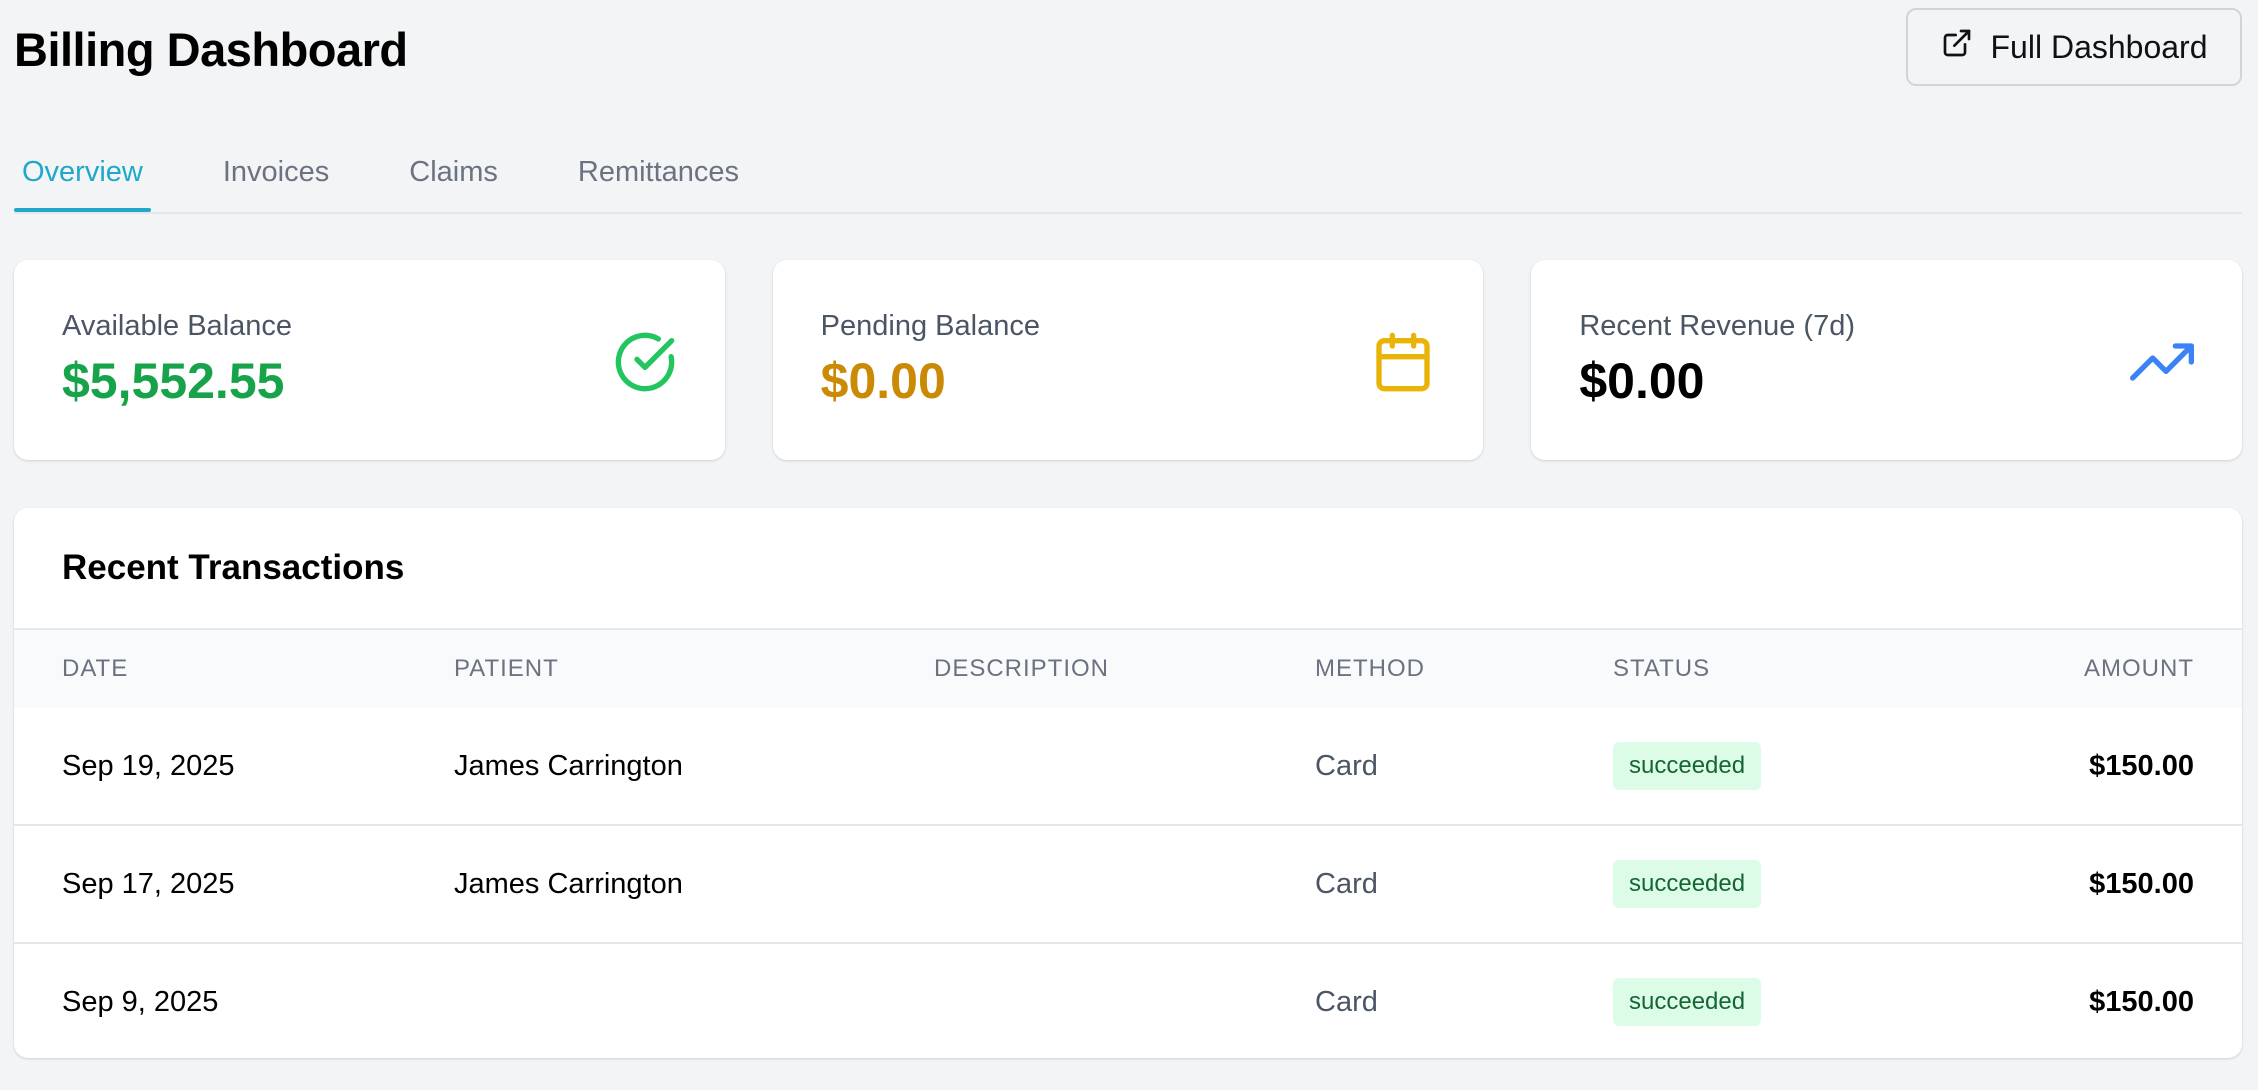 This screenshot has width=2258, height=1090. What do you see at coordinates (453, 175) in the screenshot?
I see `tab-claims: Claims` at bounding box center [453, 175].